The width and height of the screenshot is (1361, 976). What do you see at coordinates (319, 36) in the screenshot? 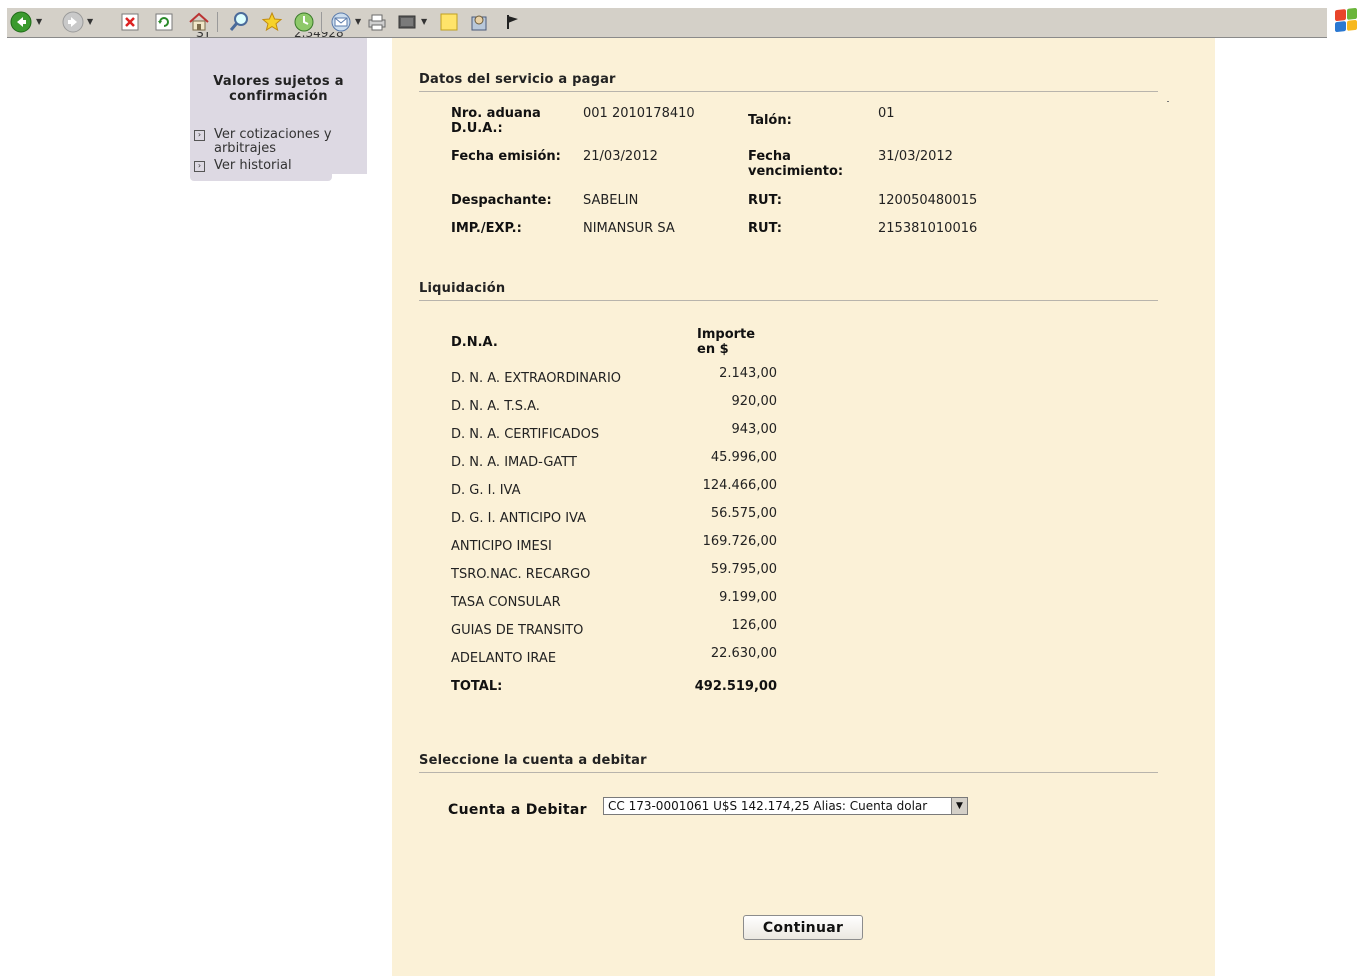
I see `sidebar-cut-right: 2.34928` at bounding box center [319, 36].